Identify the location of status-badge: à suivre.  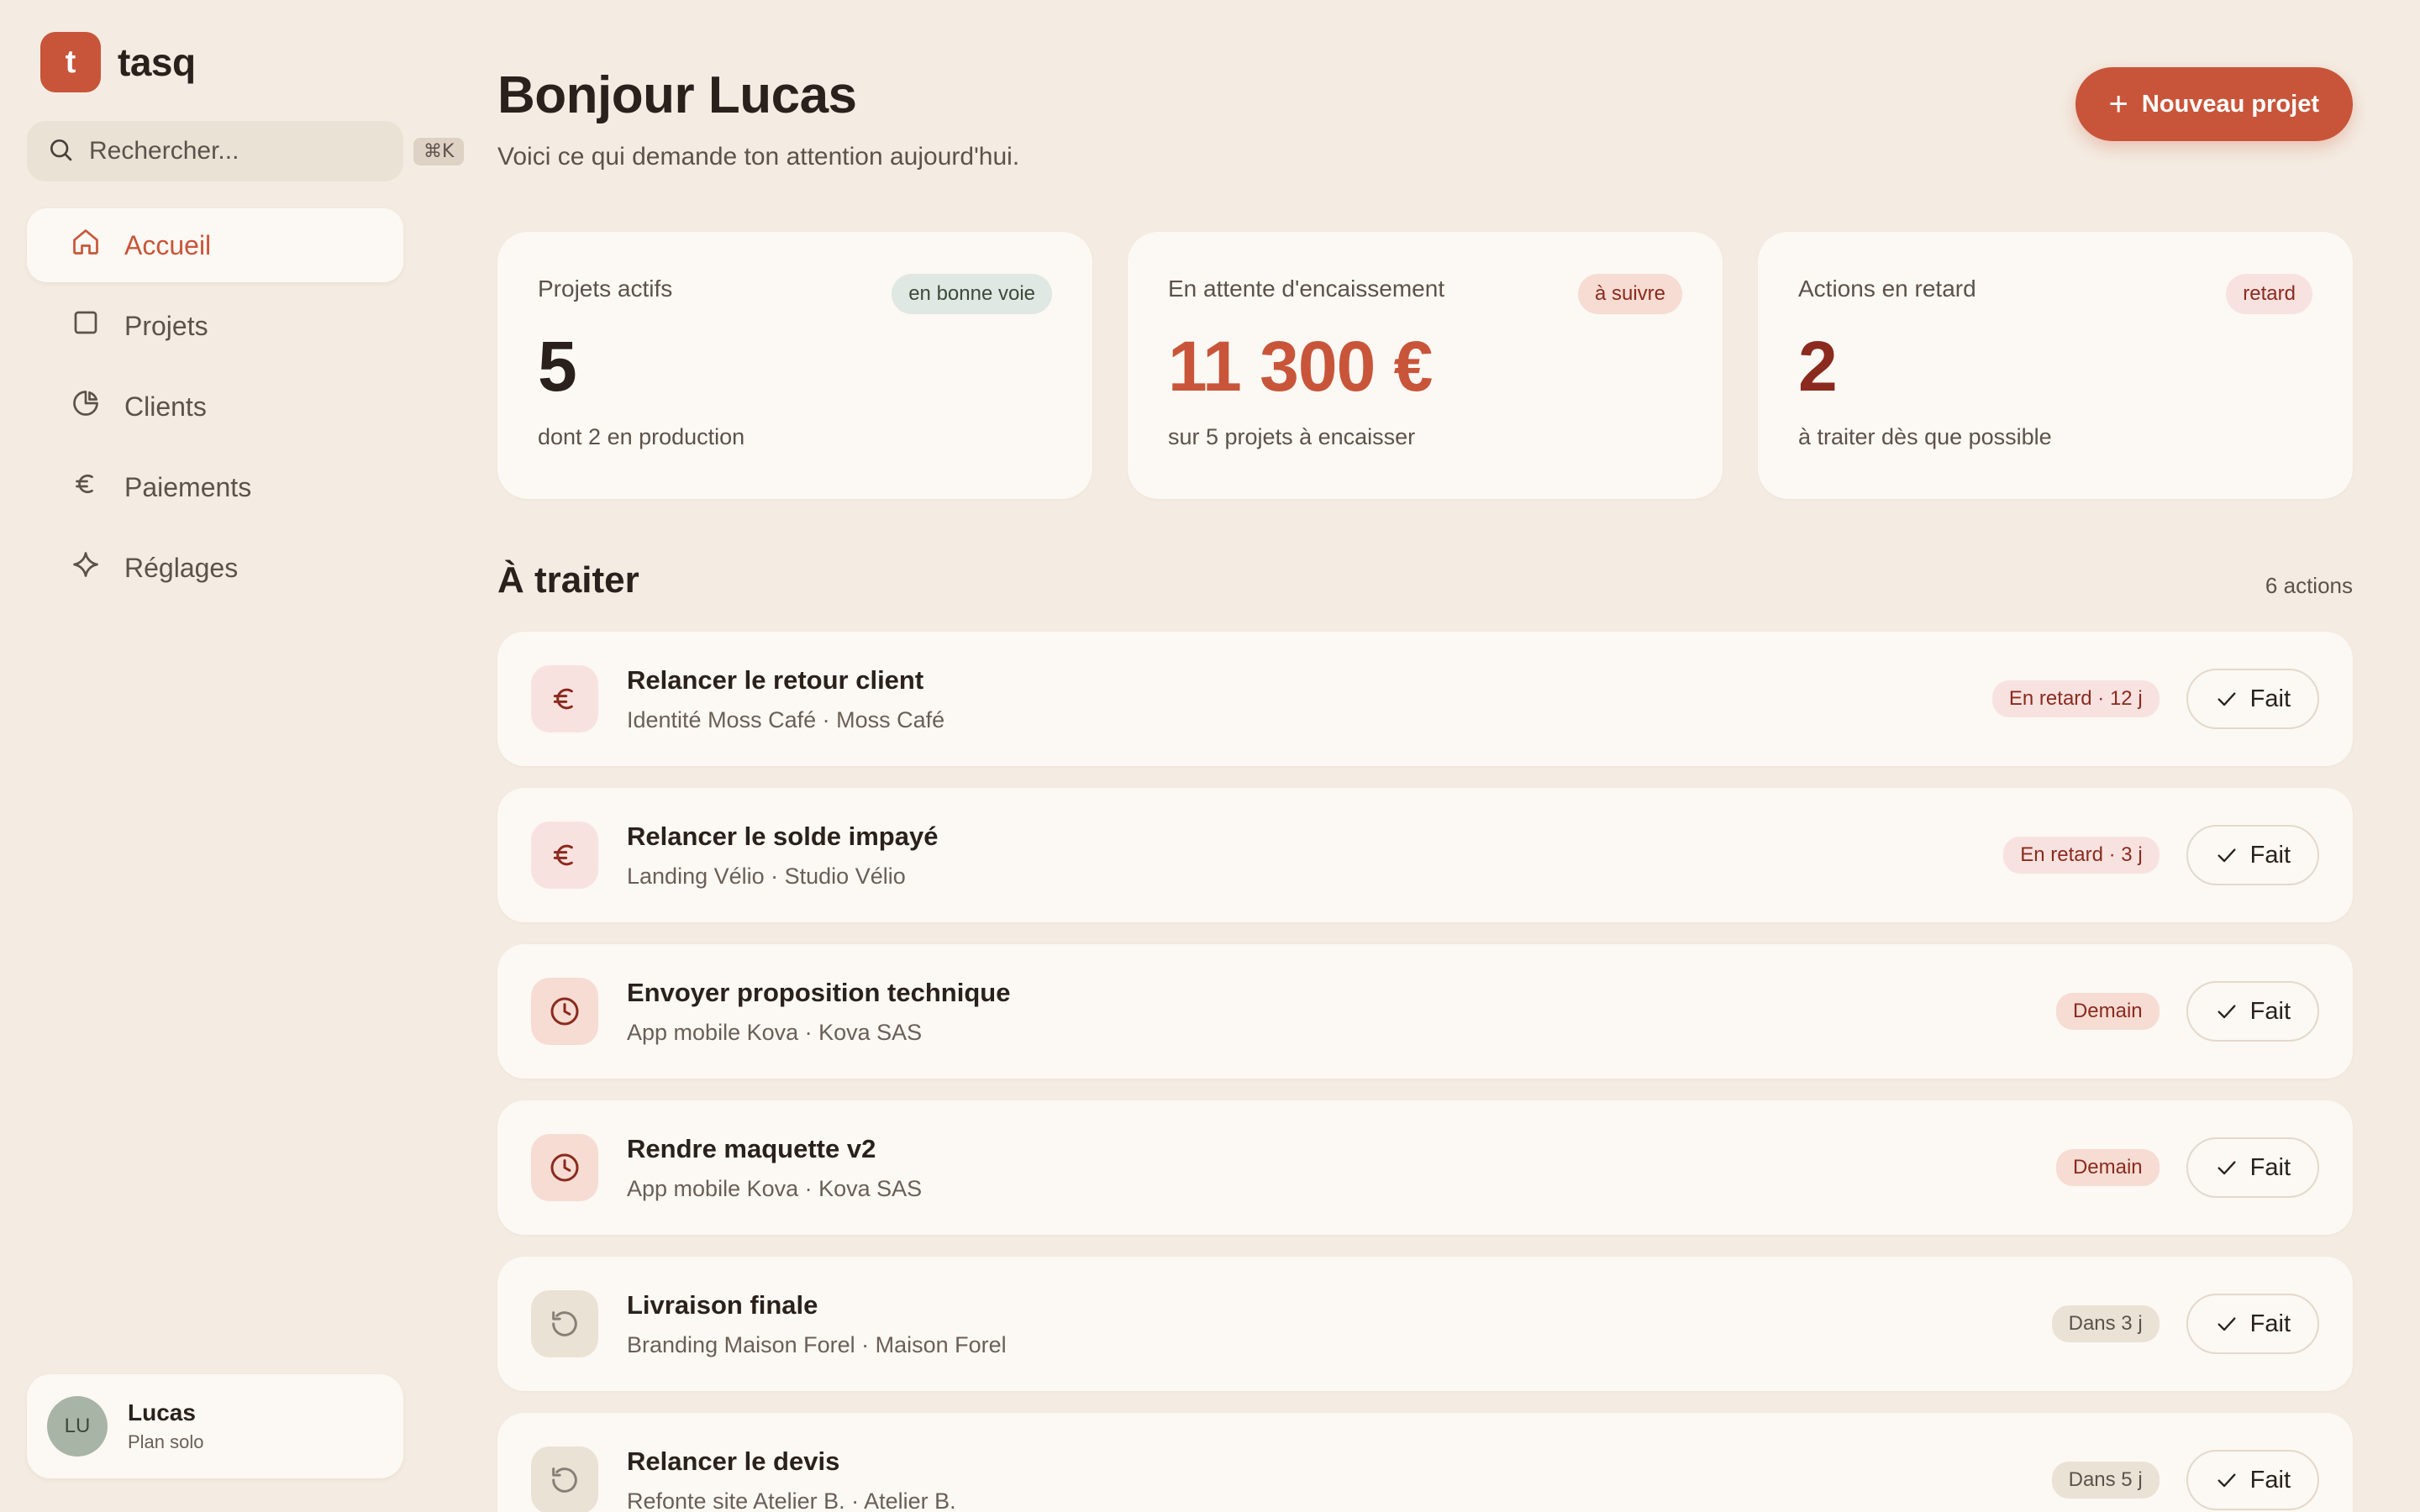
(1629, 294).